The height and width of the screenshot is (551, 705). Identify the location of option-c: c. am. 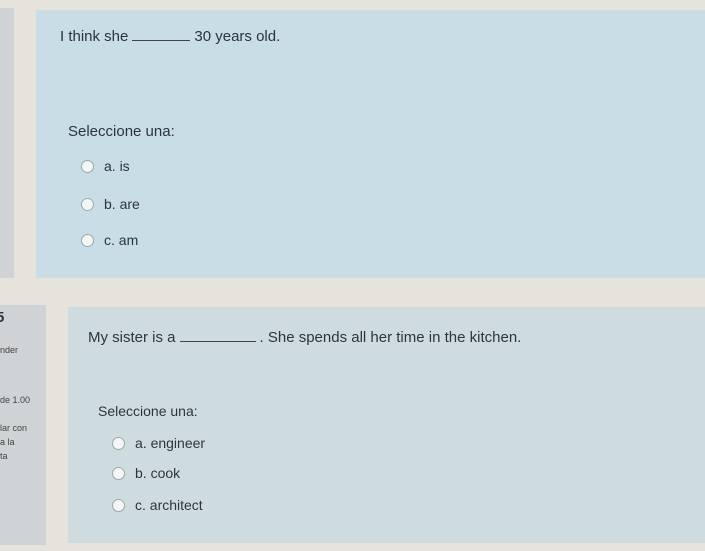
(109, 240).